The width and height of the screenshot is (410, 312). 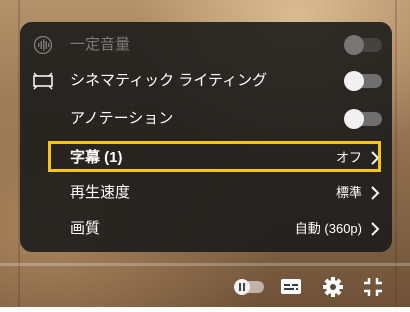 I want to click on gear-icon, so click(x=333, y=287).